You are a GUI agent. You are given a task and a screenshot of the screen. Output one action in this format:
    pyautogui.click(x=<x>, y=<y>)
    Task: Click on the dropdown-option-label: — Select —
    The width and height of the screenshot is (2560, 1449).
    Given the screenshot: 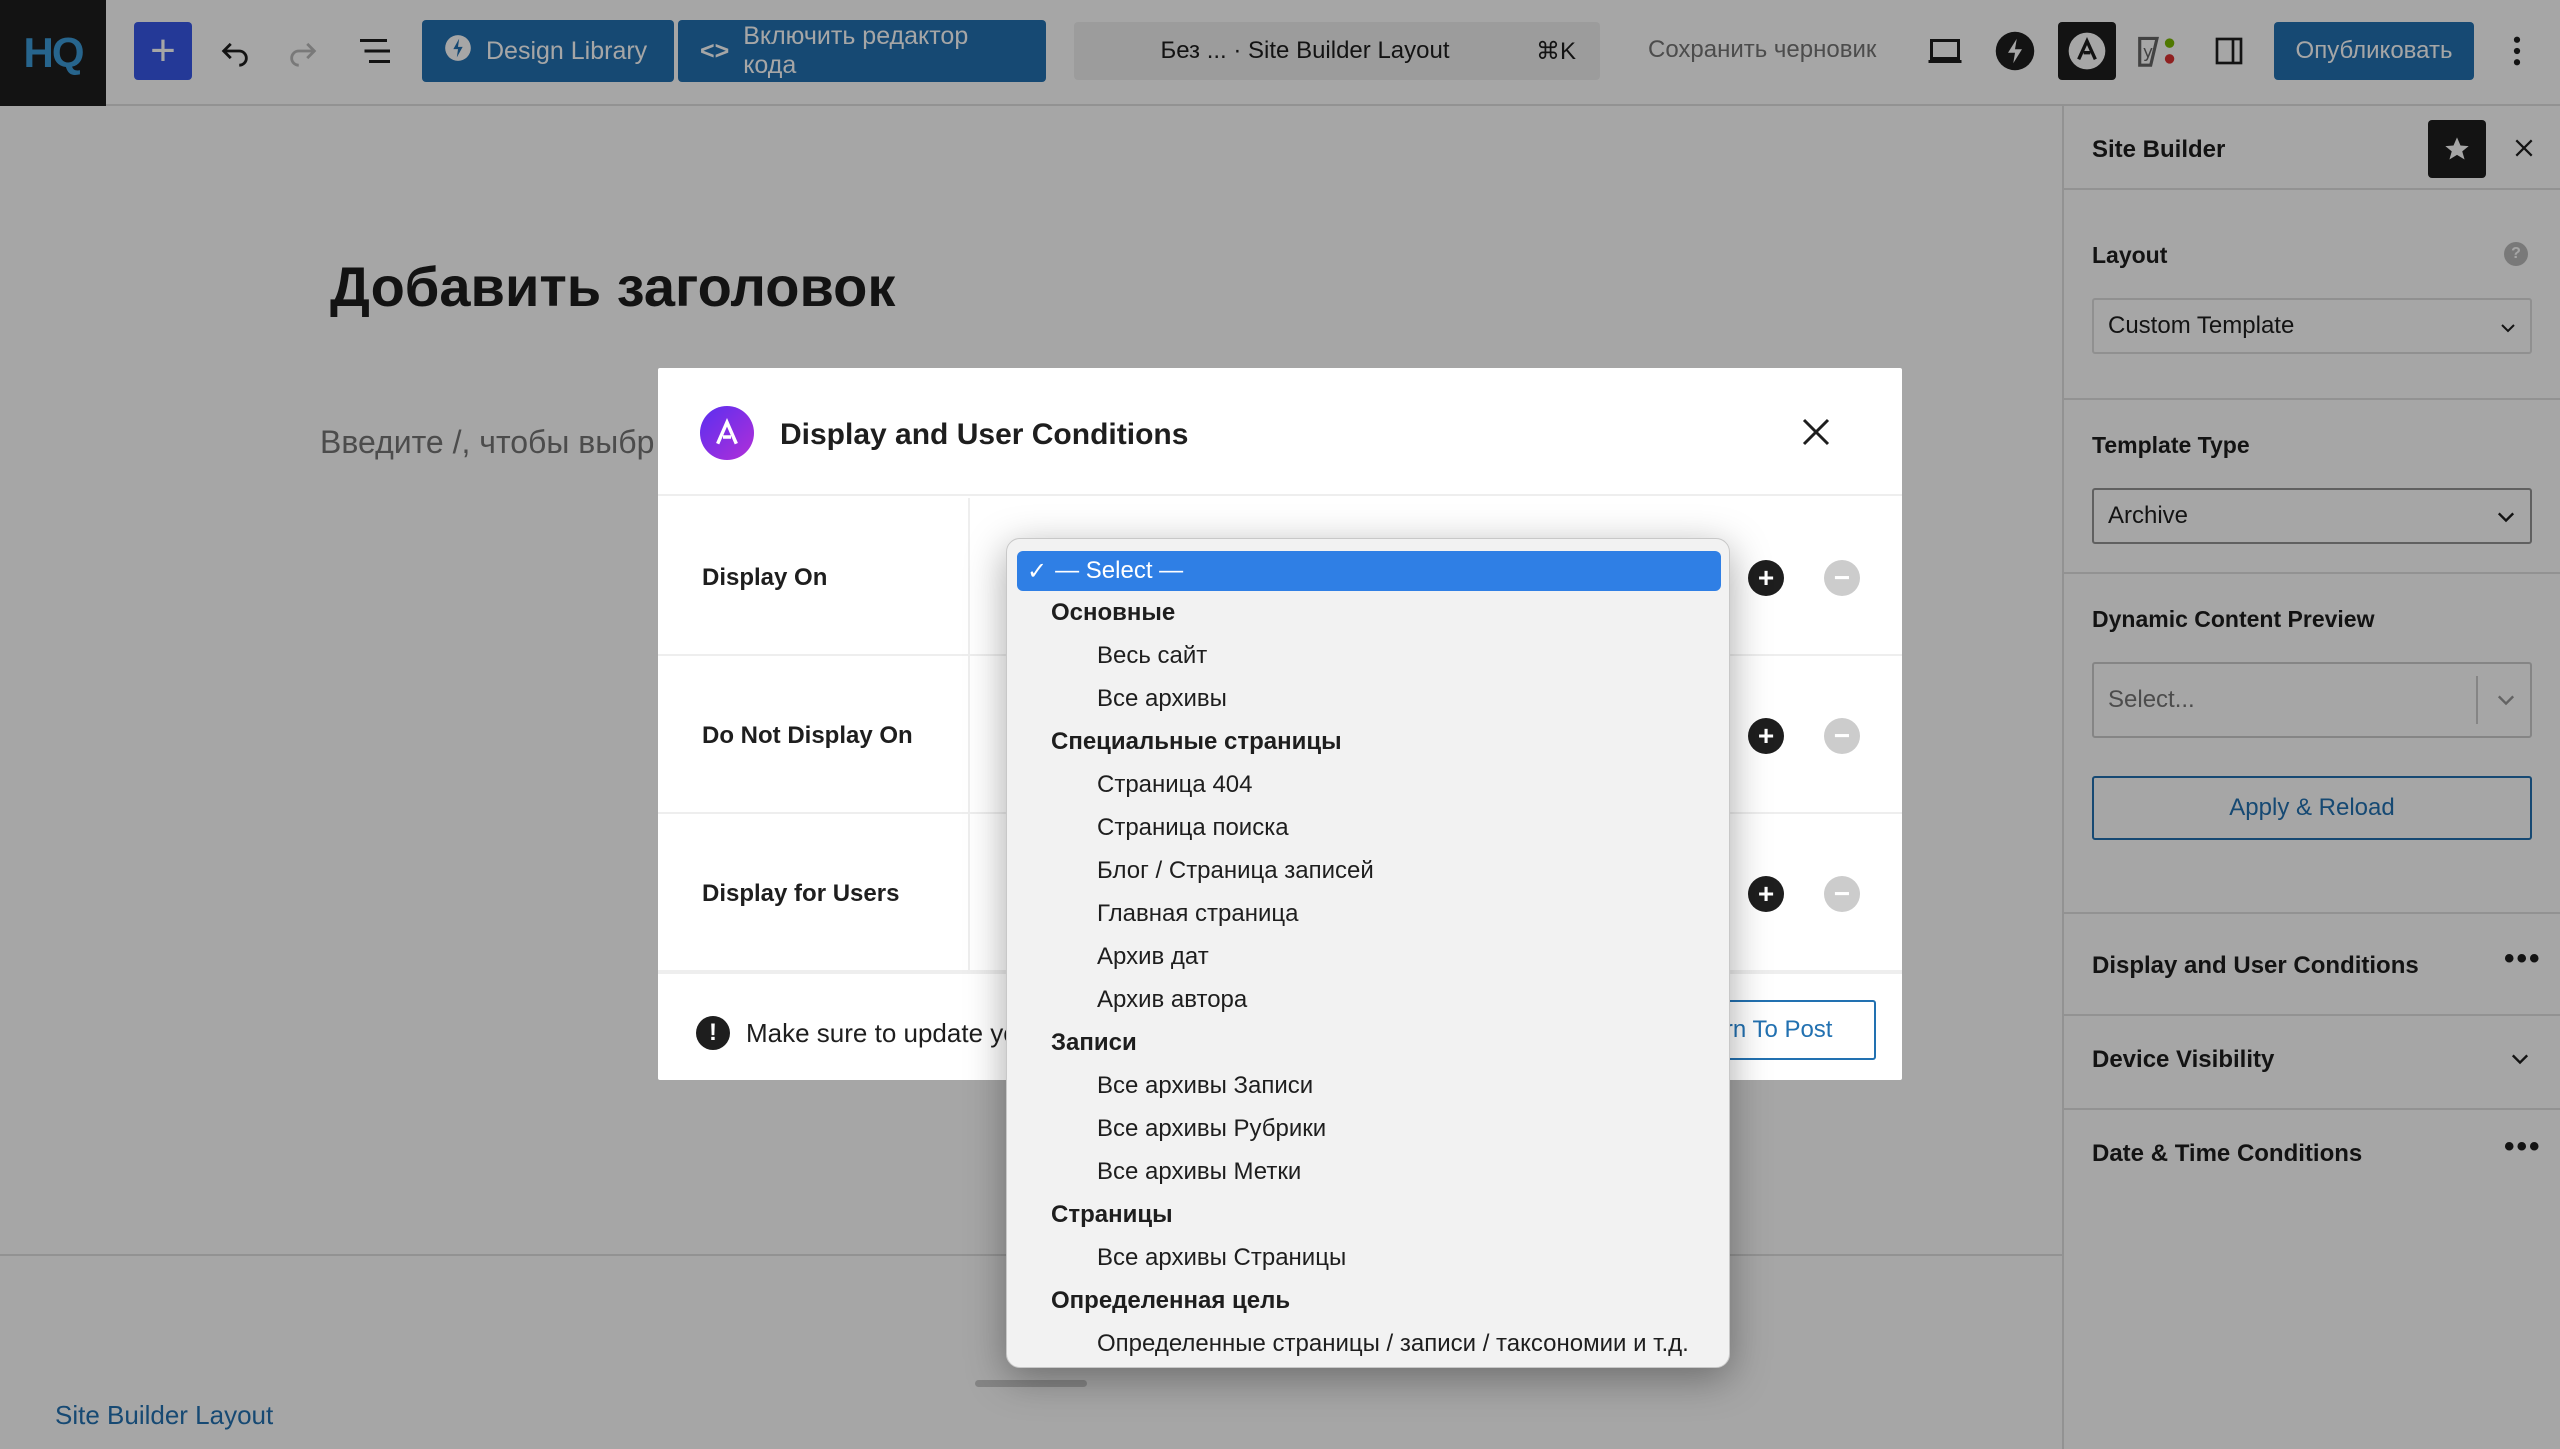 What is the action you would take?
    pyautogui.click(x=1119, y=570)
    